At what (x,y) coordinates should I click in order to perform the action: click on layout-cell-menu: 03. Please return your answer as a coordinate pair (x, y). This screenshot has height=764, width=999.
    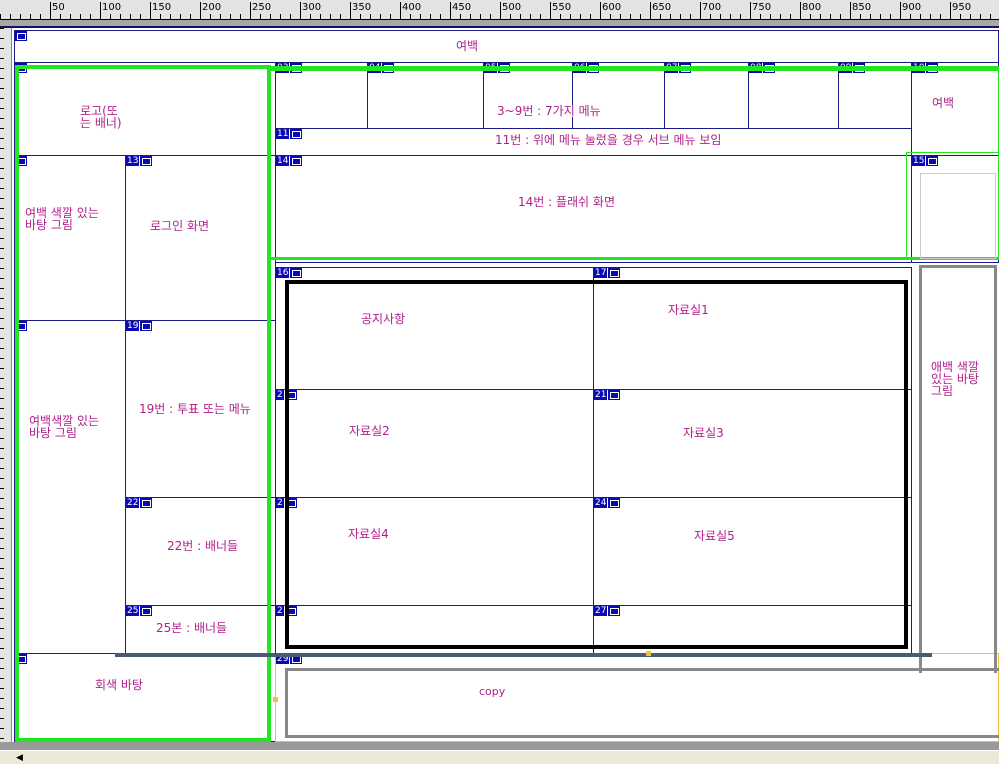
    Looking at the image, I should click on (321, 95).